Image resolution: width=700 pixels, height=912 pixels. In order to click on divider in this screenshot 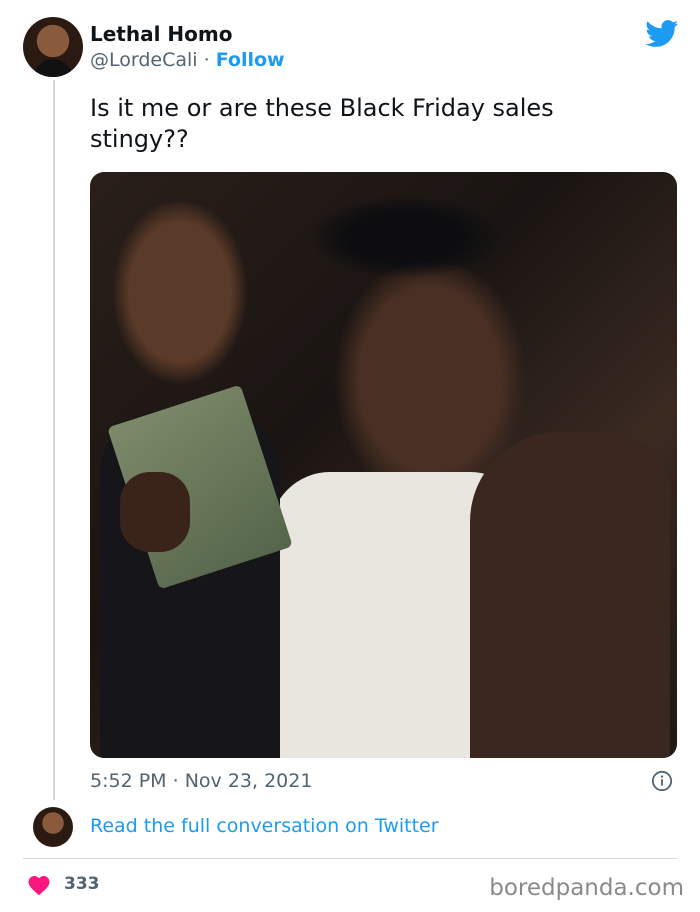, I will do `click(350, 858)`.